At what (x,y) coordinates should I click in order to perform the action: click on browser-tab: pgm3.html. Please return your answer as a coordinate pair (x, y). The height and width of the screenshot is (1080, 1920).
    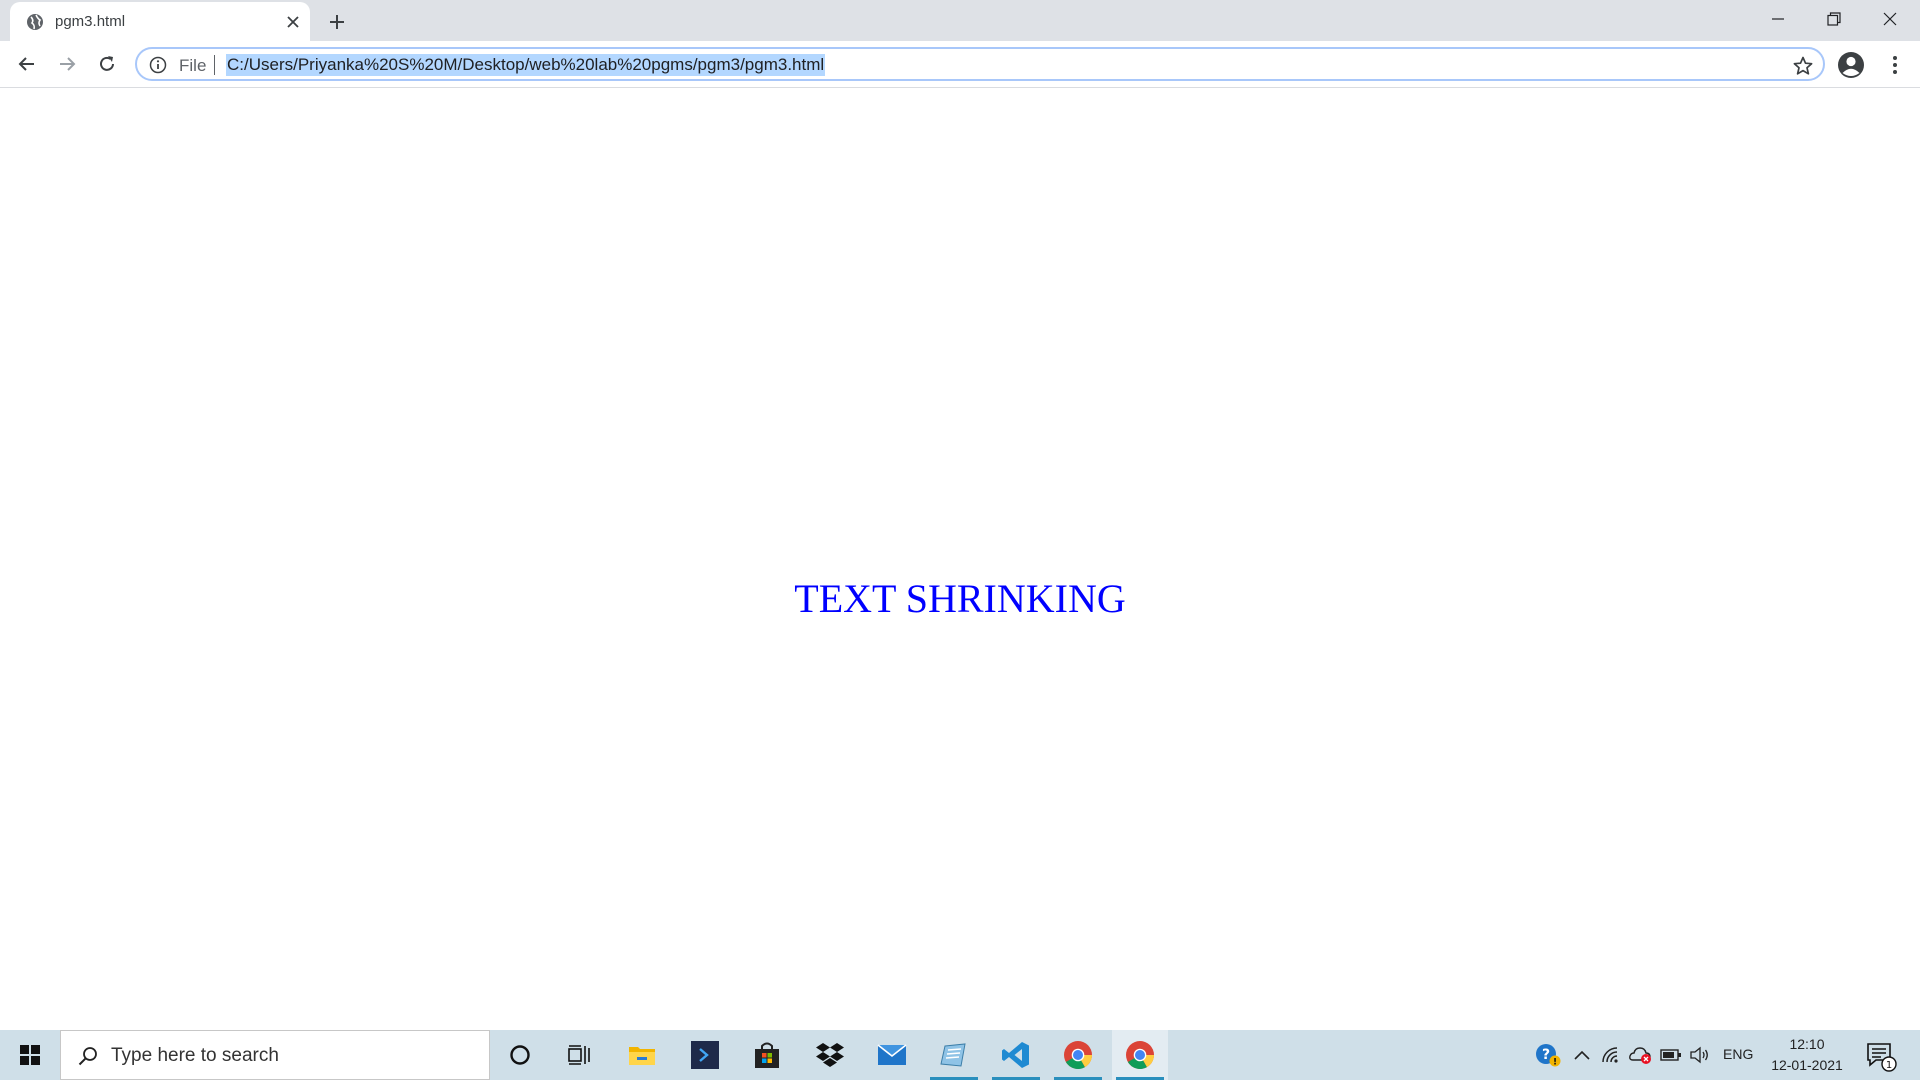
    Looking at the image, I should click on (160, 21).